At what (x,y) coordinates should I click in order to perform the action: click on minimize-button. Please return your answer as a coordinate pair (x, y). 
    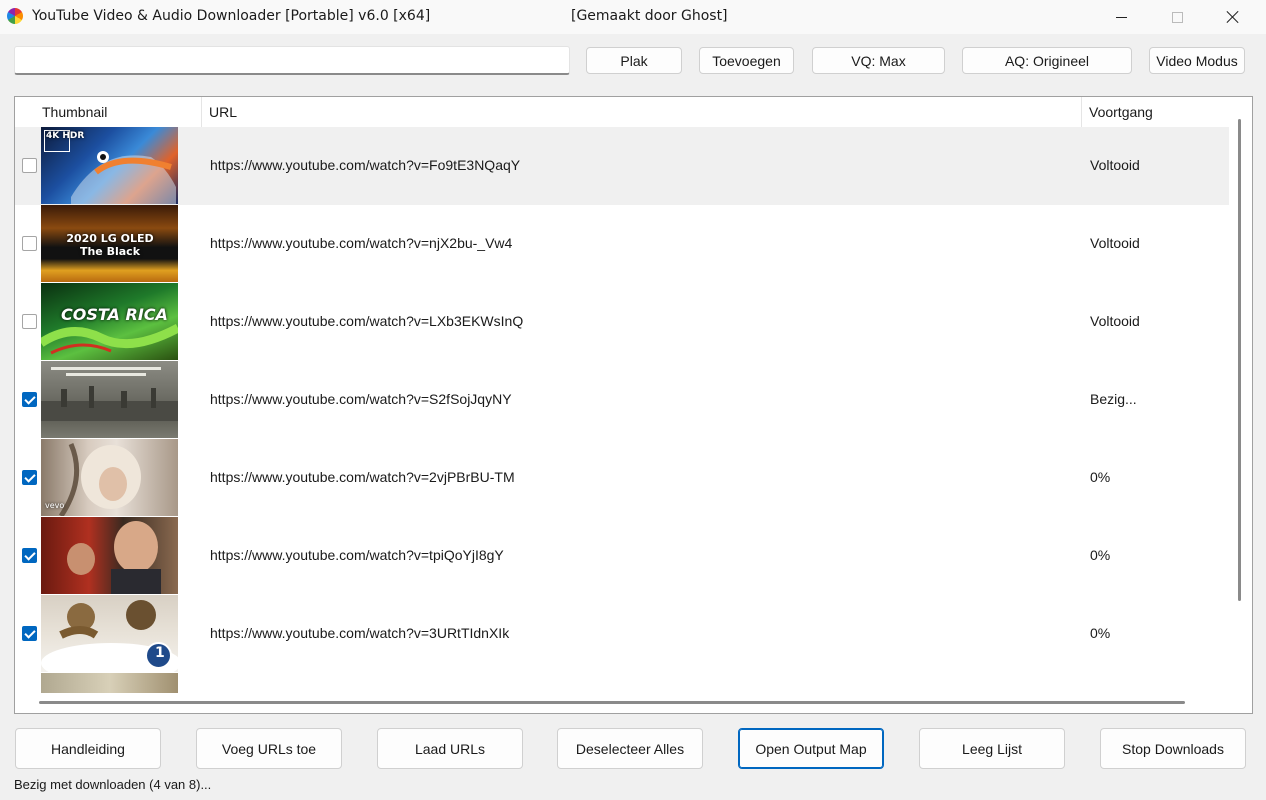
    Looking at the image, I should click on (1121, 17).